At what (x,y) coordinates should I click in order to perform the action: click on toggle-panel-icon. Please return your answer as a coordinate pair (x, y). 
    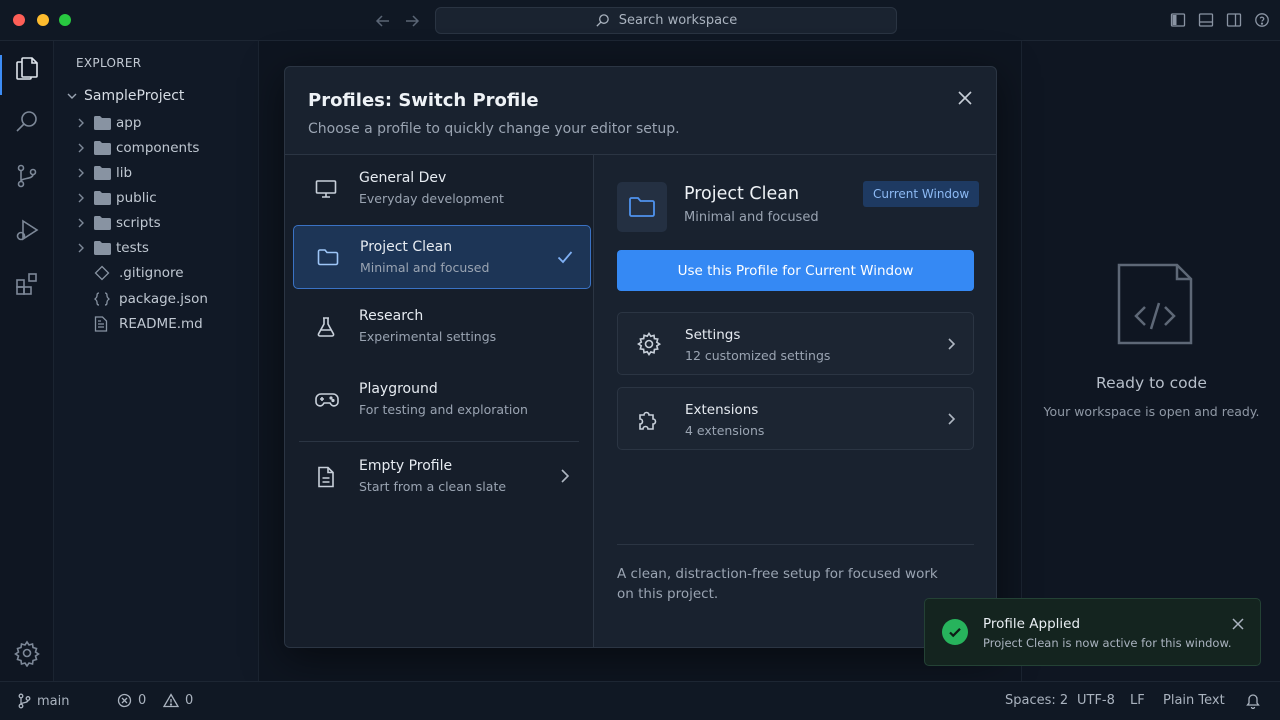
    Looking at the image, I should click on (1206, 20).